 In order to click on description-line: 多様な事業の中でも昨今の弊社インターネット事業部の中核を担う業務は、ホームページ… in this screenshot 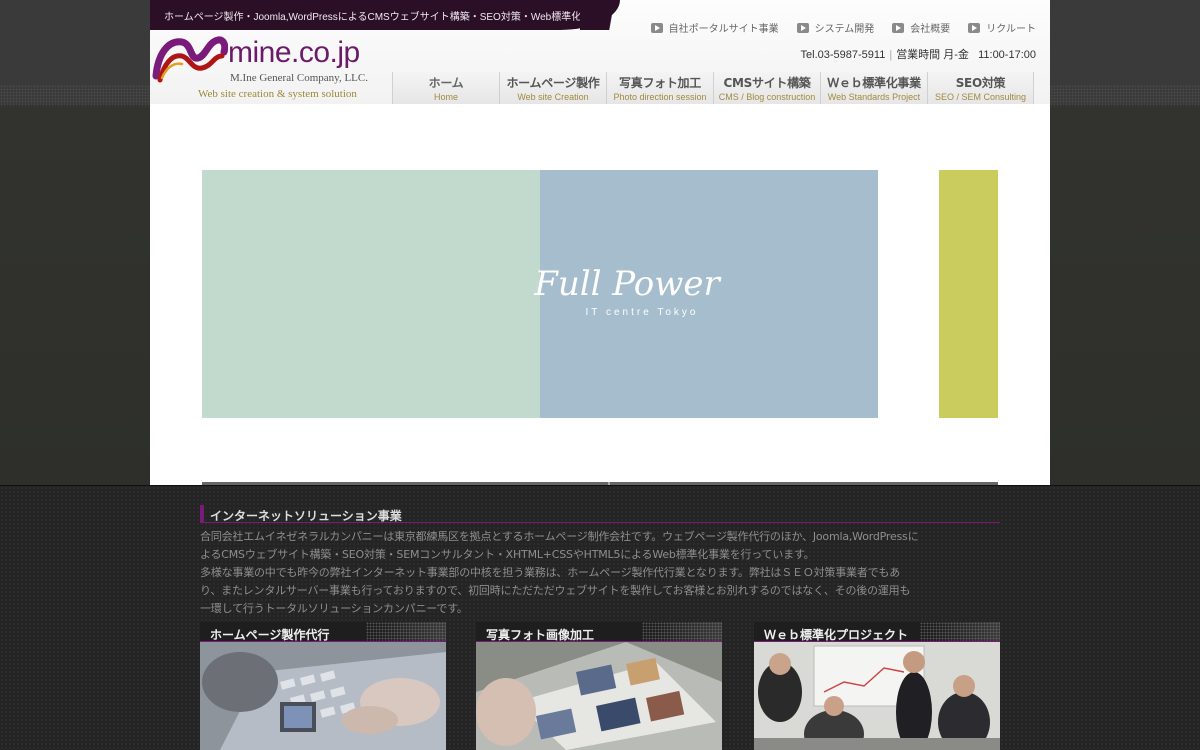, I will do `click(550, 572)`.